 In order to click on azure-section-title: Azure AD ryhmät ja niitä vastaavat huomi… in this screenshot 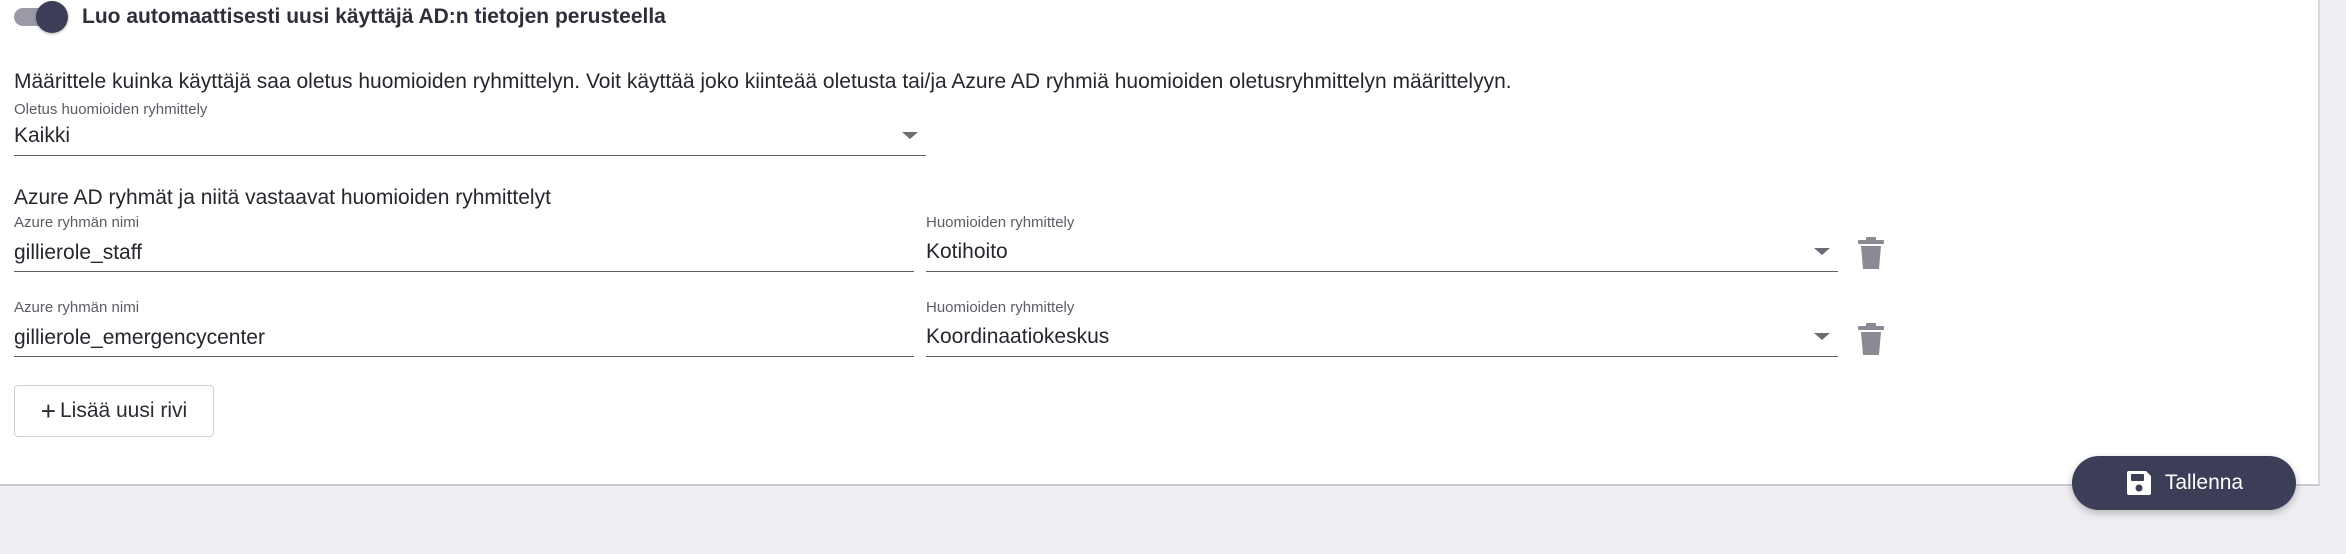, I will do `click(282, 197)`.